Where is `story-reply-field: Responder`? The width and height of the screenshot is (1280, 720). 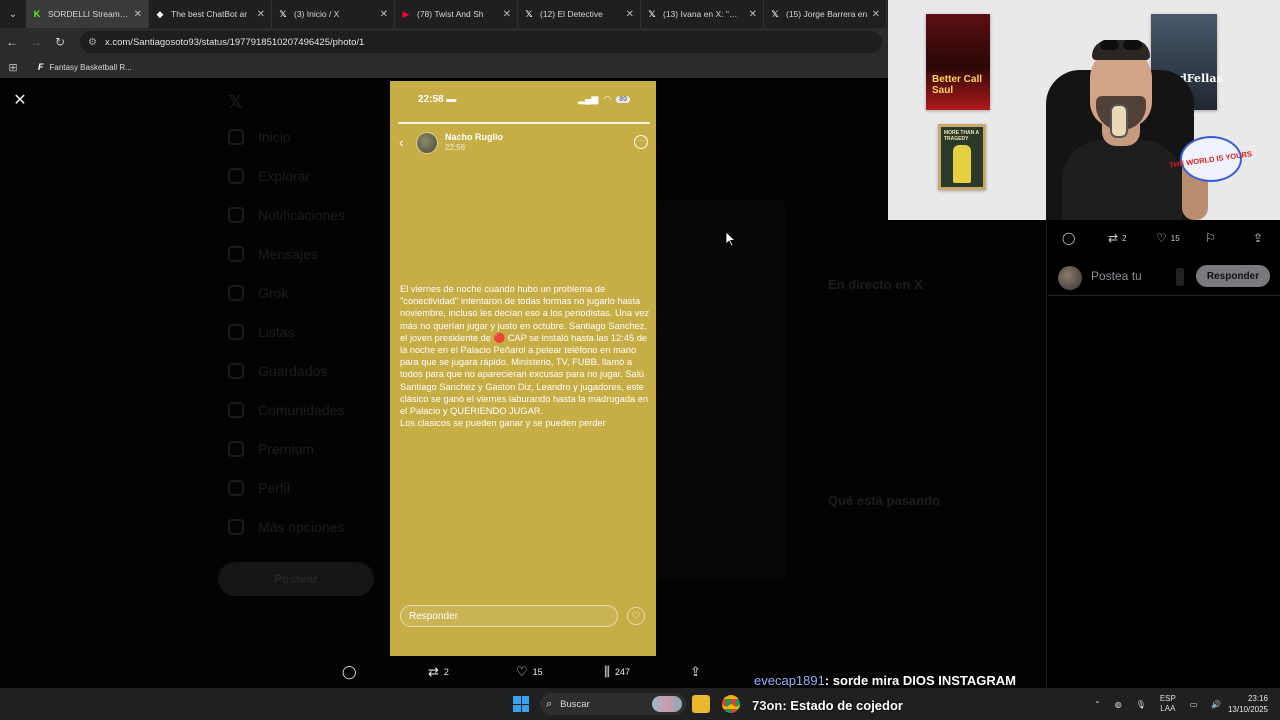
story-reply-field: Responder is located at coordinates (509, 616).